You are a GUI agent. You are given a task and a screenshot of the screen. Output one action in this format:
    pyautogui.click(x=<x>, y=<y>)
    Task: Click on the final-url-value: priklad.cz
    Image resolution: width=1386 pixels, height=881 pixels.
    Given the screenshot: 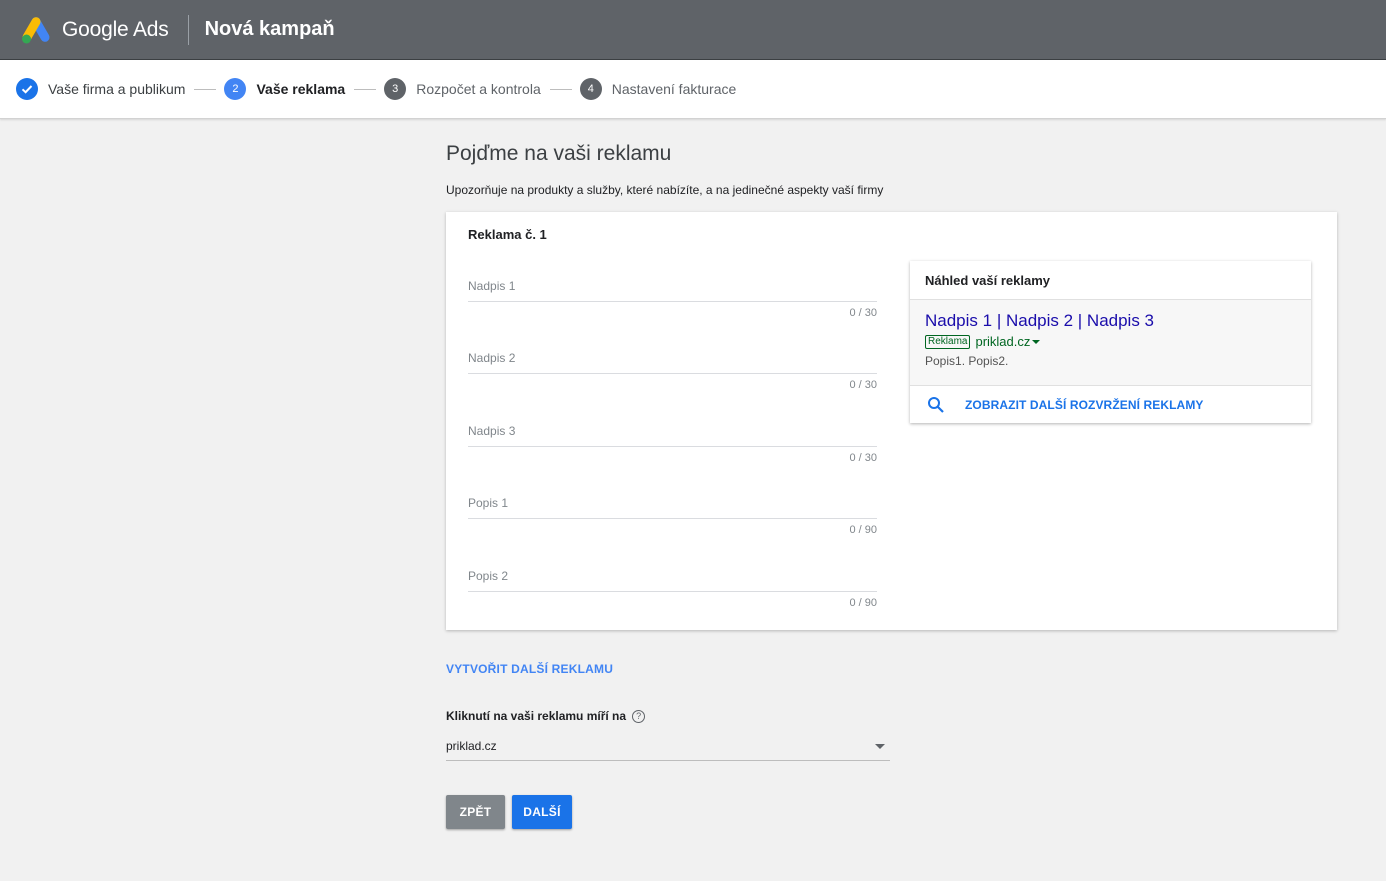 What is the action you would take?
    pyautogui.click(x=471, y=746)
    